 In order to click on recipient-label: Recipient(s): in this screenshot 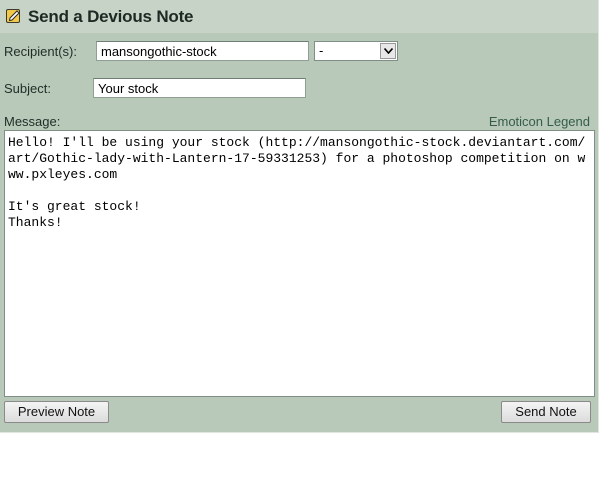, I will do `click(40, 51)`.